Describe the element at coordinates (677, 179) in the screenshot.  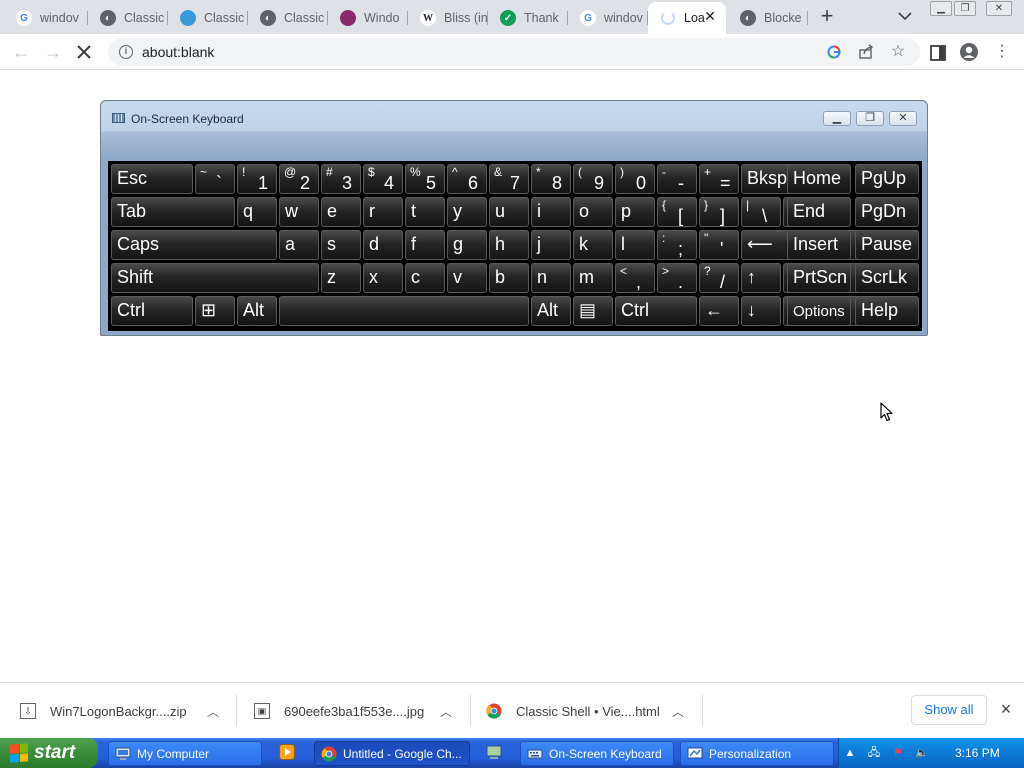
I see `key-symbol: --` at that location.